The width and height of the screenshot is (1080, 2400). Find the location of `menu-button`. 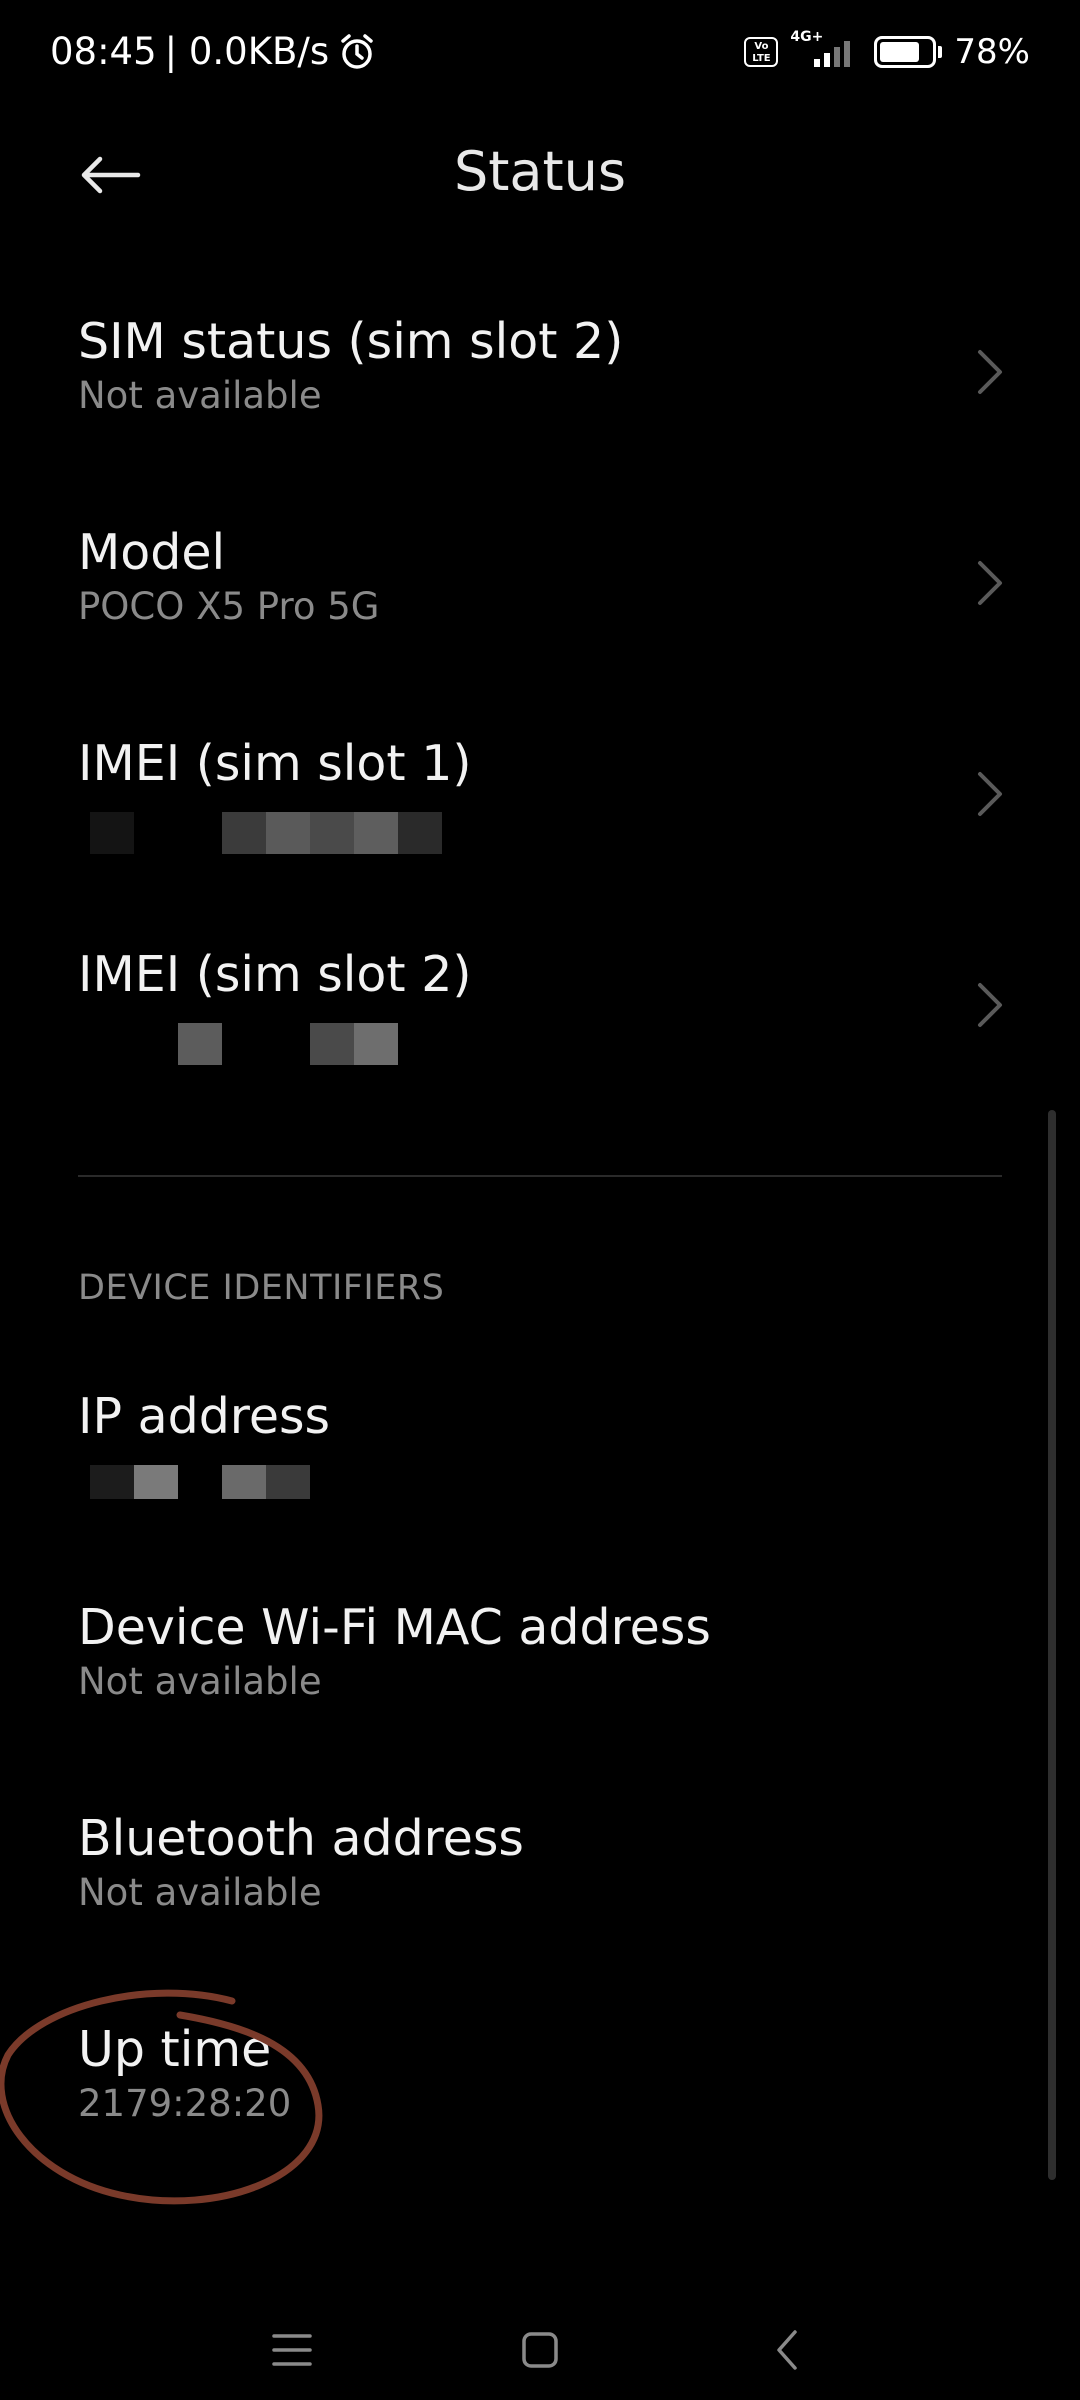

menu-button is located at coordinates (292, 2350).